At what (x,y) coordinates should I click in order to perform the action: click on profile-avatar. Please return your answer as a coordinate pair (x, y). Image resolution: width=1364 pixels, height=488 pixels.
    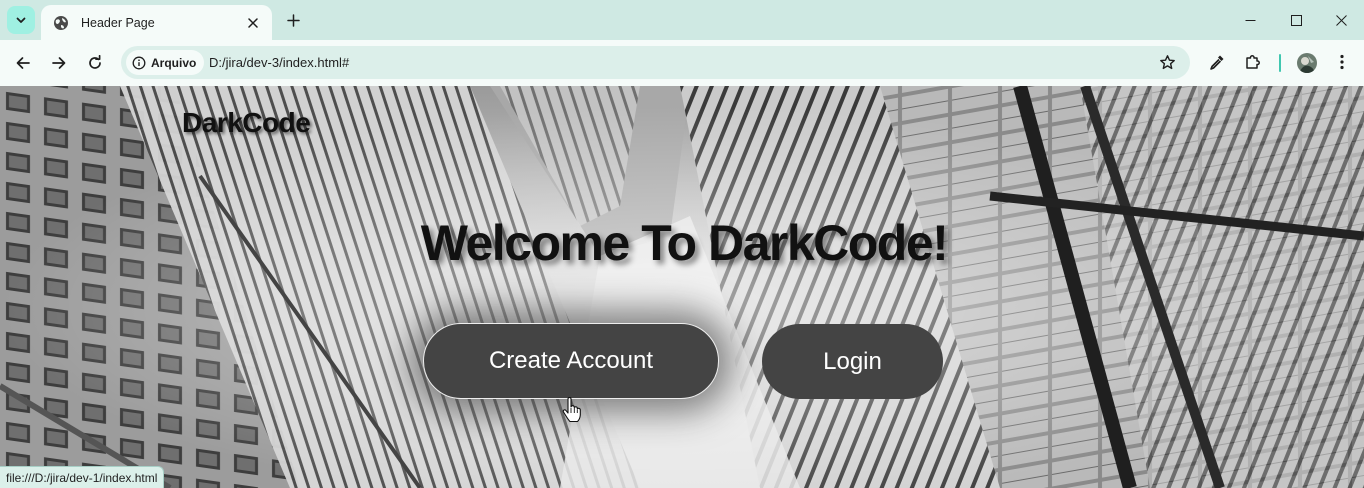
    Looking at the image, I should click on (1307, 63).